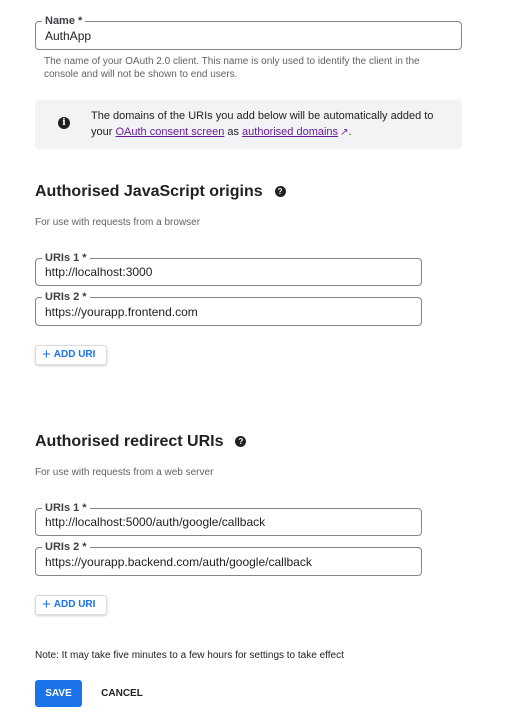  What do you see at coordinates (149, 191) in the screenshot?
I see `js-origins-title-text: Authorised JavaScript origins` at bounding box center [149, 191].